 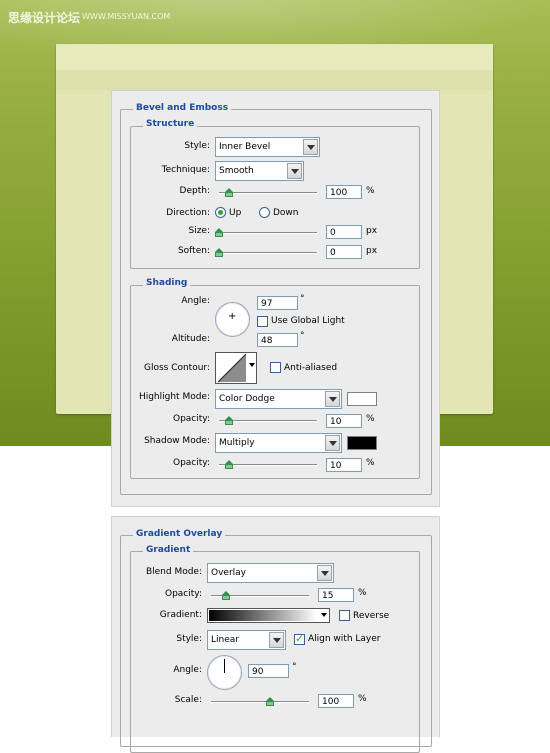 What do you see at coordinates (336, 701) in the screenshot?
I see `scale-input: 100` at bounding box center [336, 701].